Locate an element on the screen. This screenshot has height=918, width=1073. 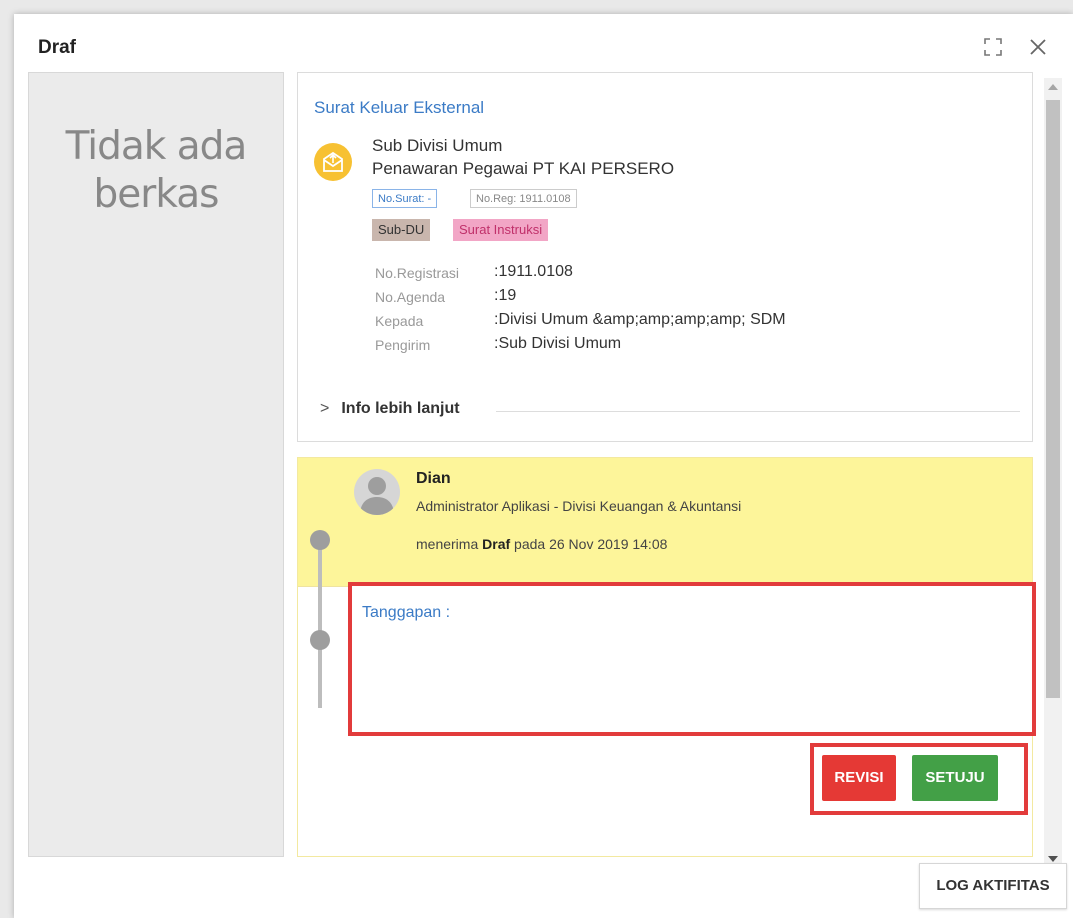
tag-sub-du: Sub-DU is located at coordinates (401, 230).